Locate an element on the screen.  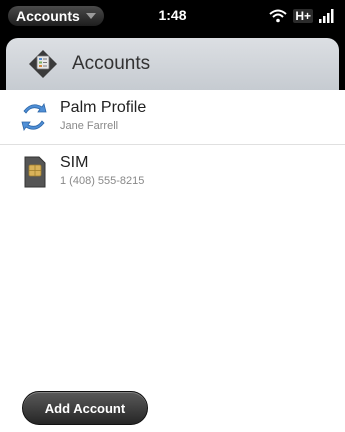
account-title: Palm Profile is located at coordinates (103, 107).